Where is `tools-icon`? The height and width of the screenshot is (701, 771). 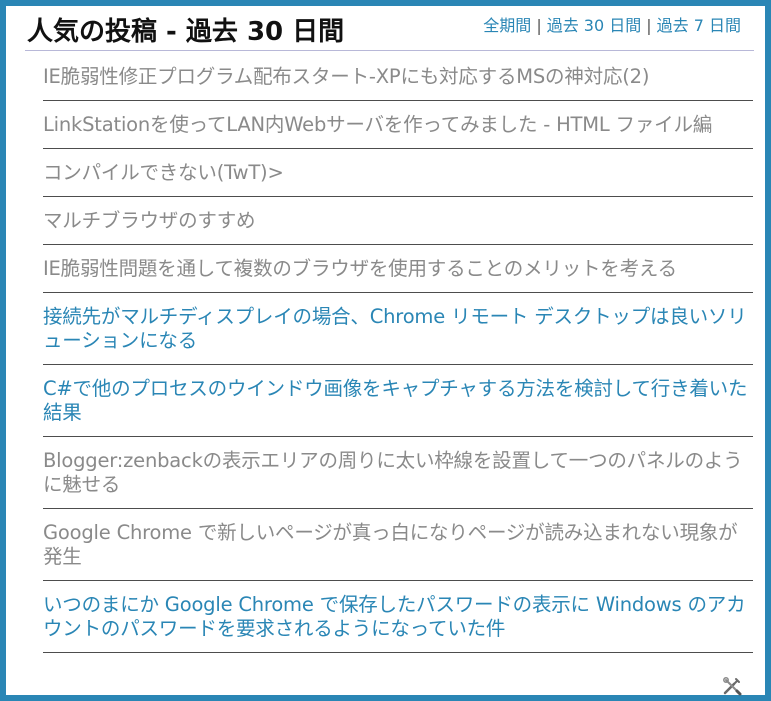
tools-icon is located at coordinates (732, 686).